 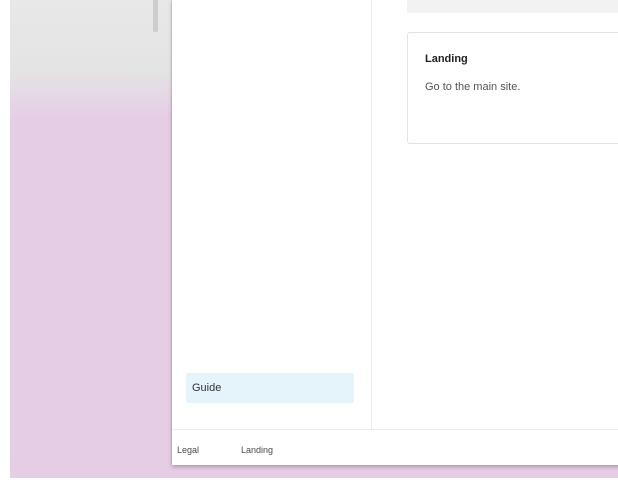 What do you see at coordinates (395, 447) in the screenshot?
I see `footer: Legal Landing` at bounding box center [395, 447].